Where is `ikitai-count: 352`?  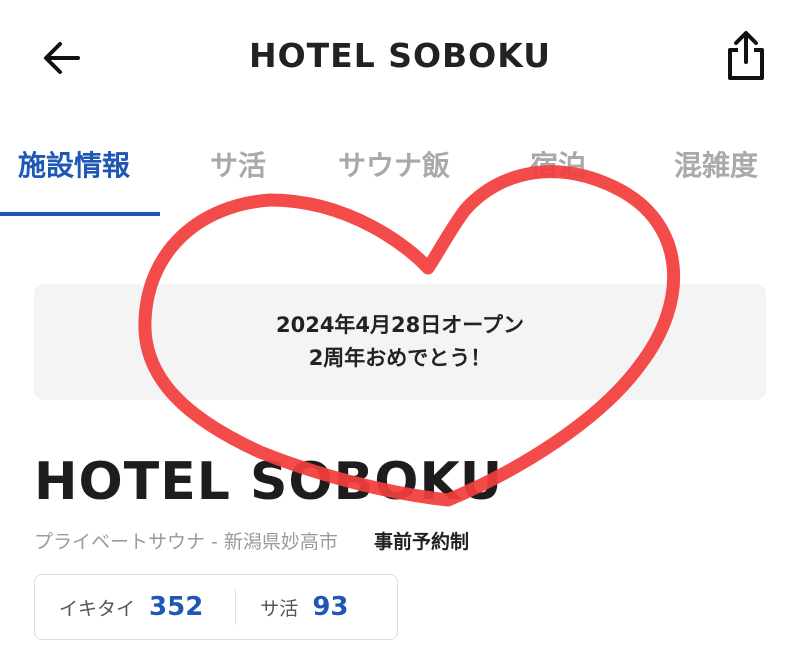 ikitai-count: 352 is located at coordinates (176, 607).